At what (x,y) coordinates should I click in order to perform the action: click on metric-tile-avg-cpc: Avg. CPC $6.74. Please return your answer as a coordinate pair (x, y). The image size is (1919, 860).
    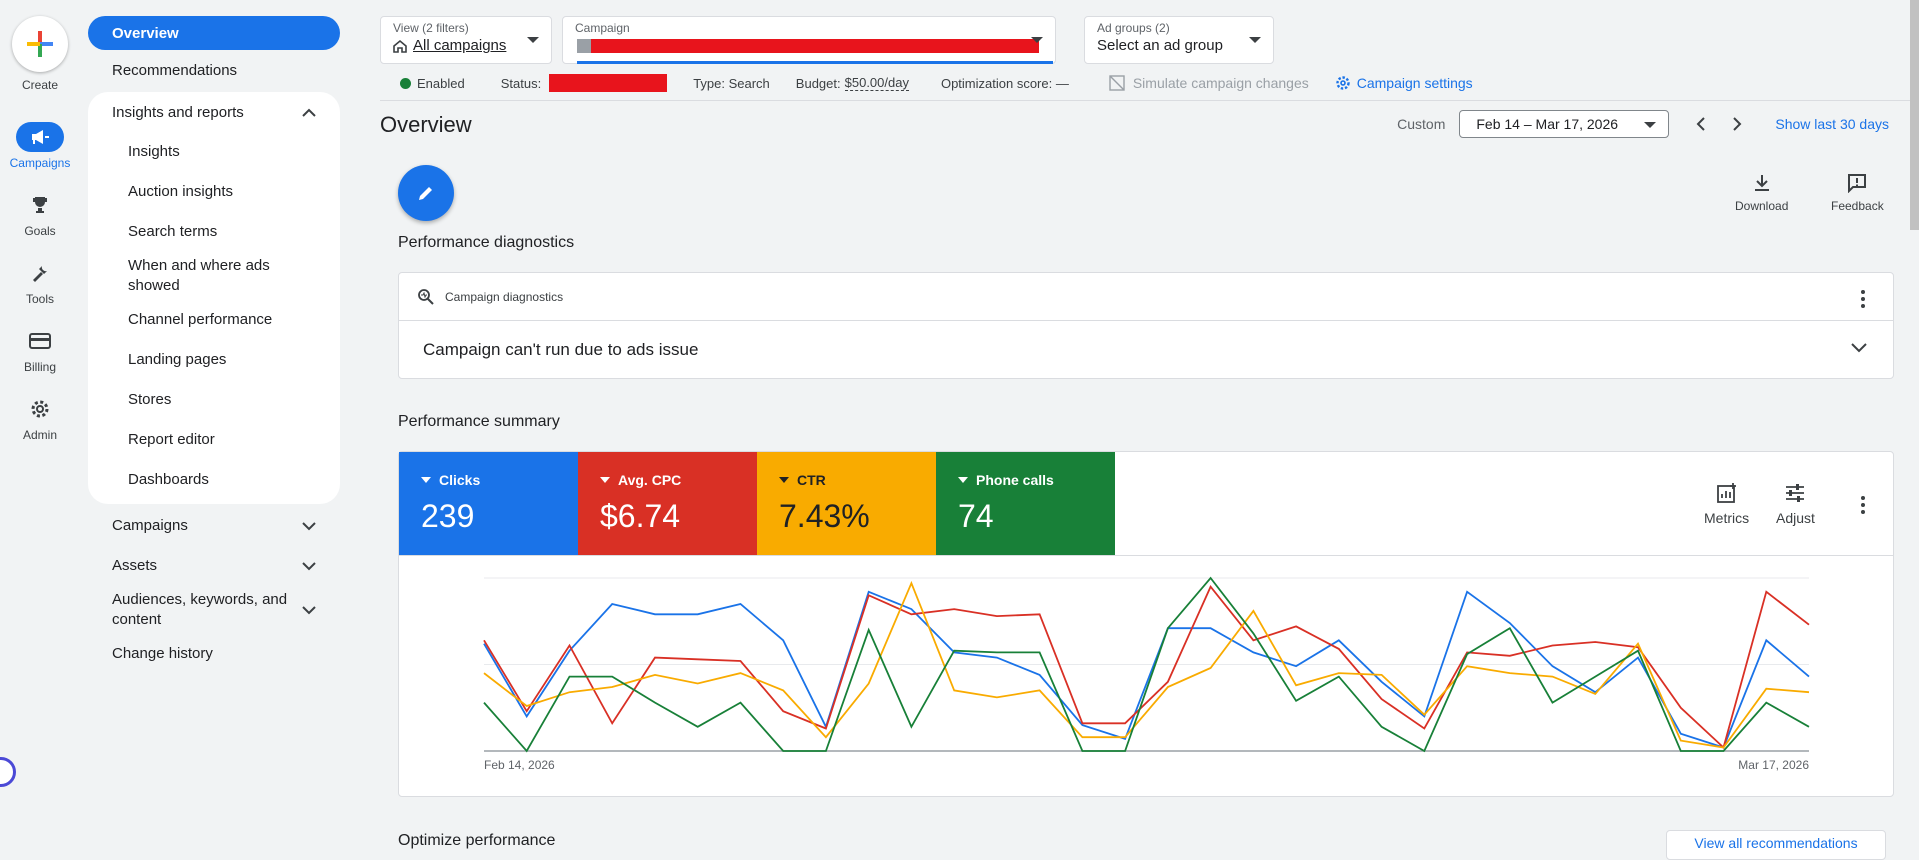
    Looking at the image, I should click on (667, 503).